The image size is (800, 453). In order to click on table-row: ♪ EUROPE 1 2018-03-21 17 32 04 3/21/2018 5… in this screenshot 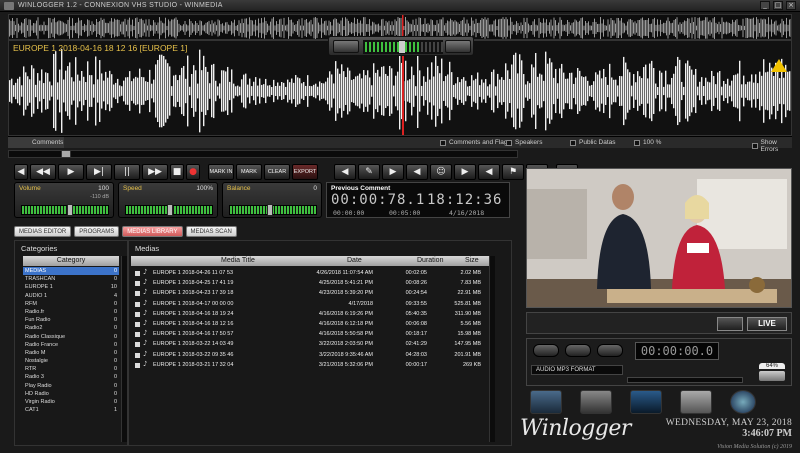, I will do `click(311, 365)`.